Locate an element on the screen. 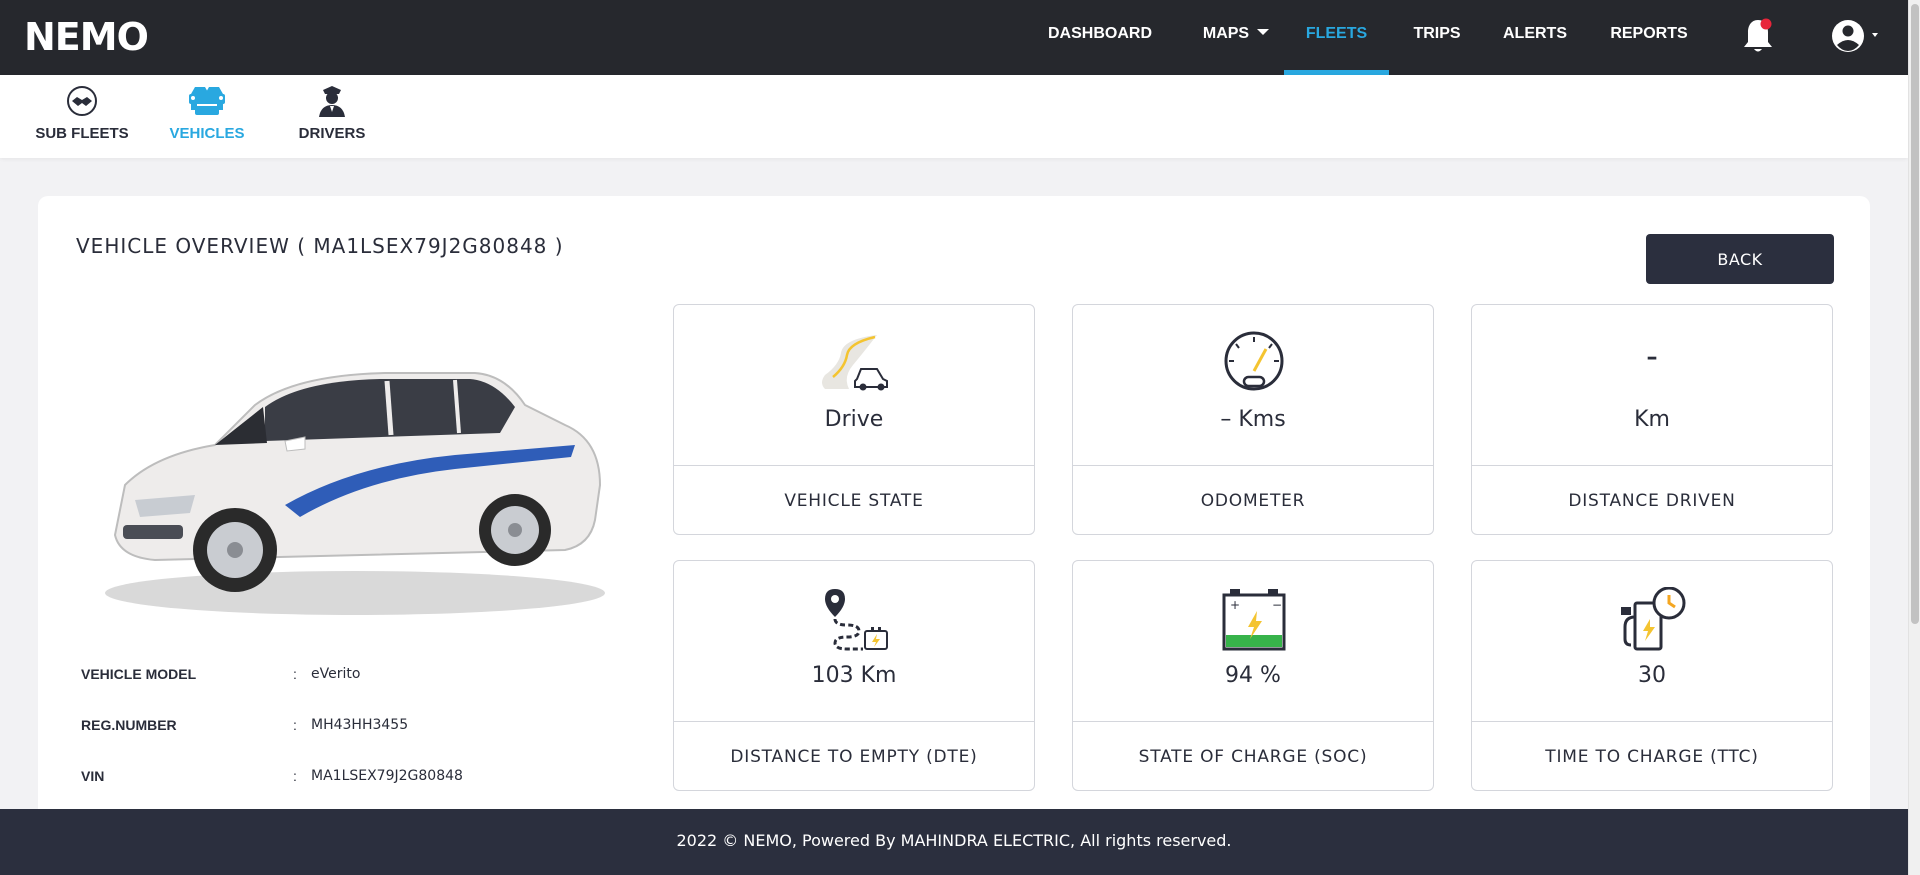 Image resolution: width=1920 pixels, height=875 pixels. subnav-sub-fleets: SUB FLEETS is located at coordinates (82, 112).